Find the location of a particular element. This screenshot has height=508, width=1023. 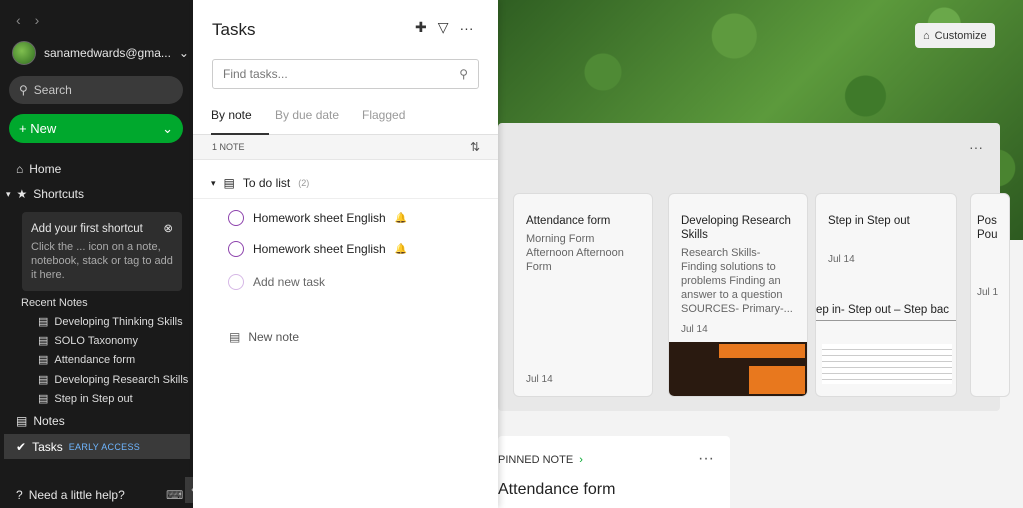

tab-by-note: By note is located at coordinates (240, 119).